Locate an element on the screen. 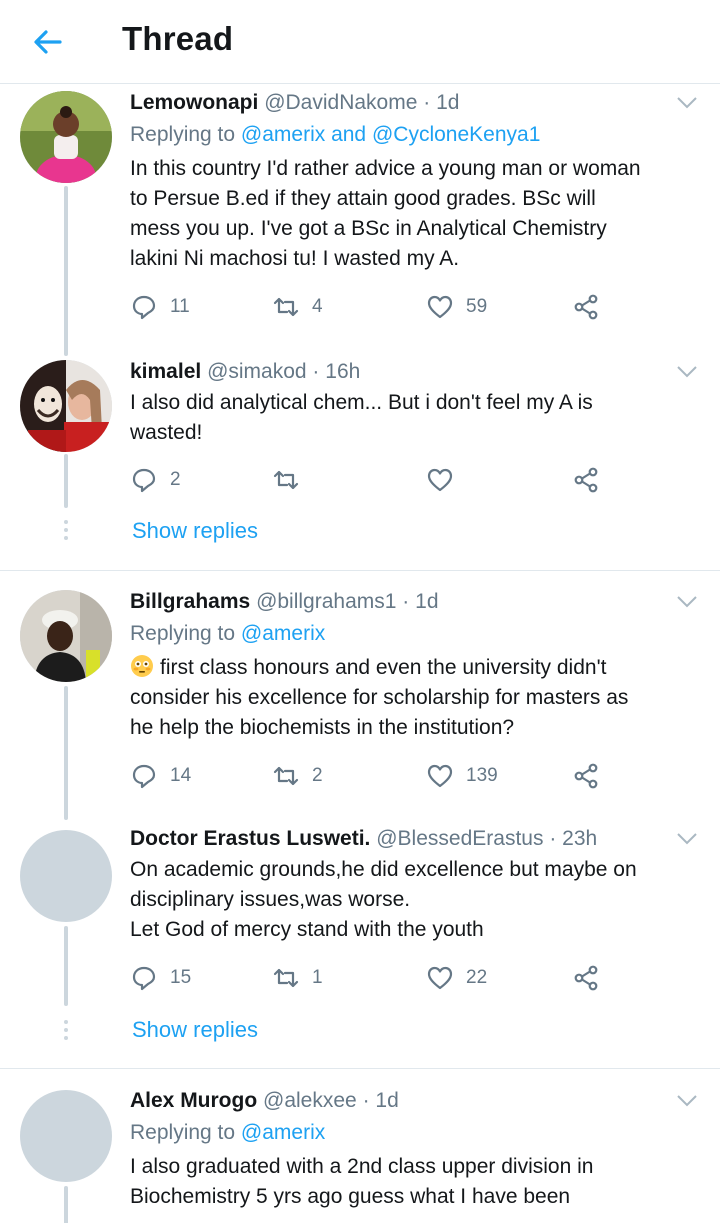 Image resolution: width=720 pixels, height=1223 pixels. retweet-count: 2 is located at coordinates (317, 775).